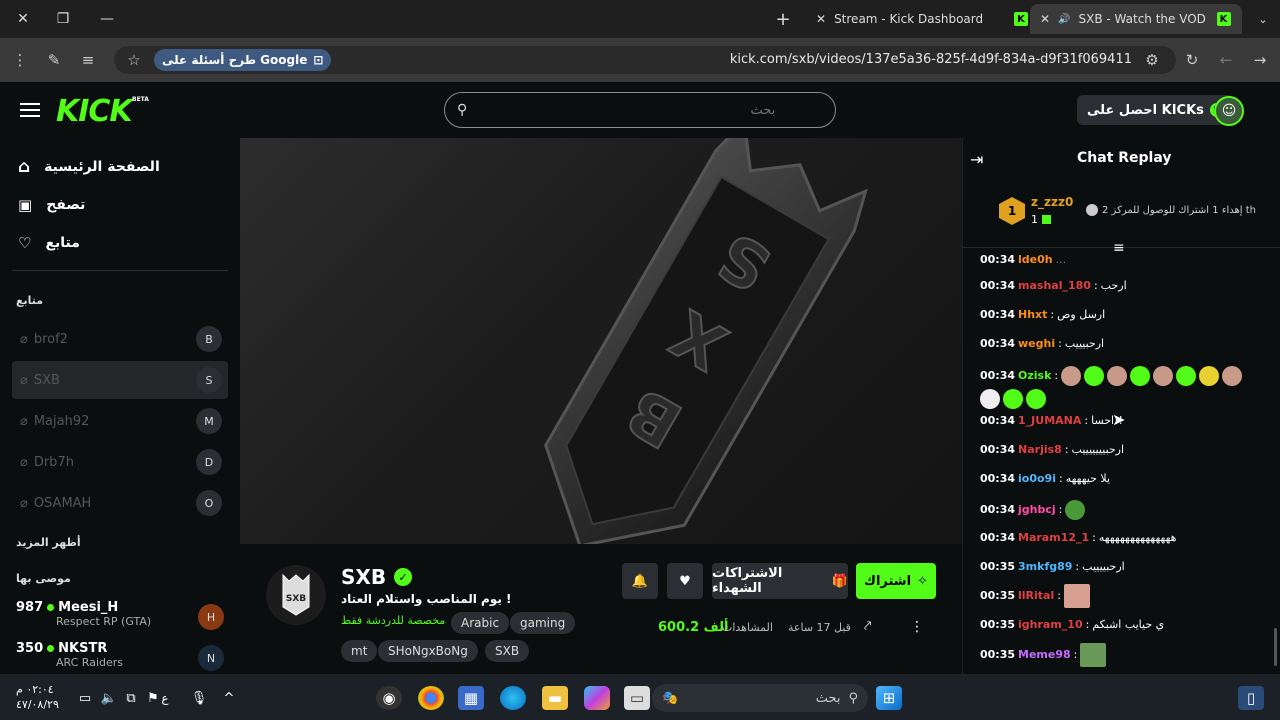  I want to click on tab-sxb-vod: ✕ 🔊 SXB - Watch the VOD on Kick K, so click(1136, 19).